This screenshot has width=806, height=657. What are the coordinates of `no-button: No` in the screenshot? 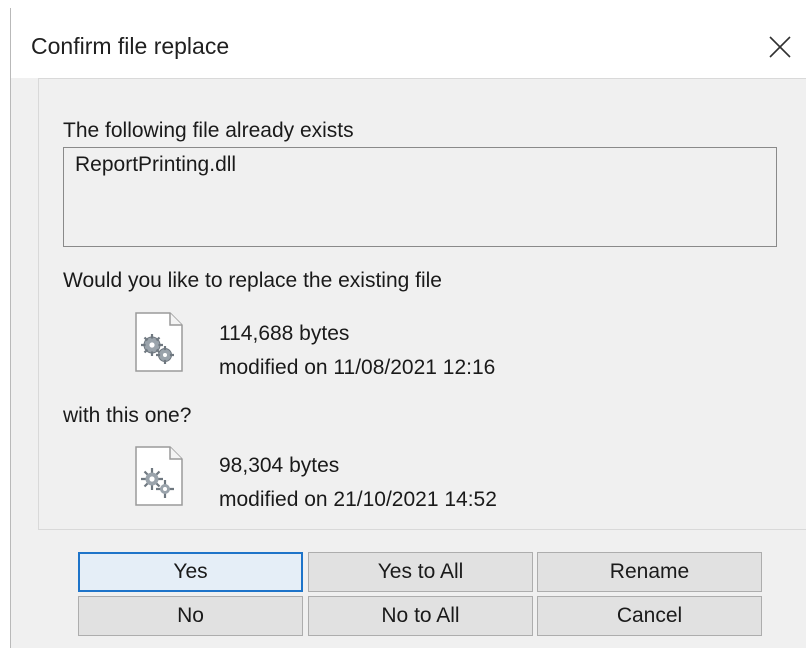 It's located at (190, 616).